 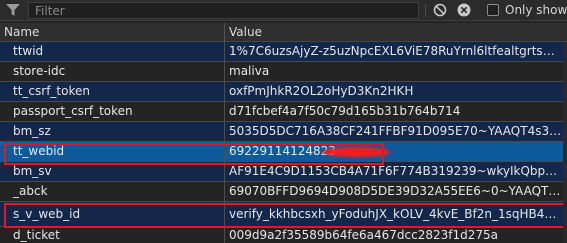 What do you see at coordinates (364, 235) in the screenshot?
I see `cookie-value: 009d9a2f35589b64fe6a467dcc2823f1d275a` at bounding box center [364, 235].